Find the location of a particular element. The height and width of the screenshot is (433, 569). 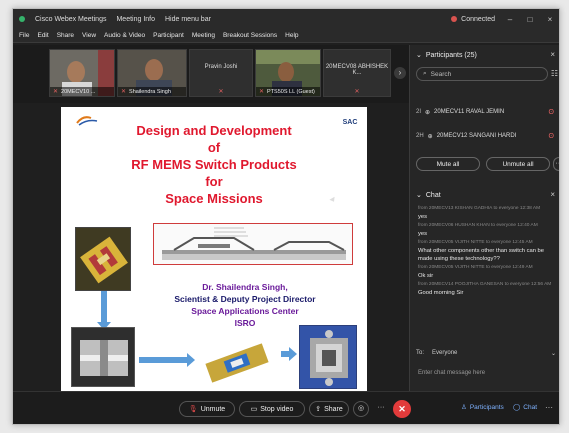

video-tile: 20MECV08 ABHISHEK K... ✕ is located at coordinates (357, 73).